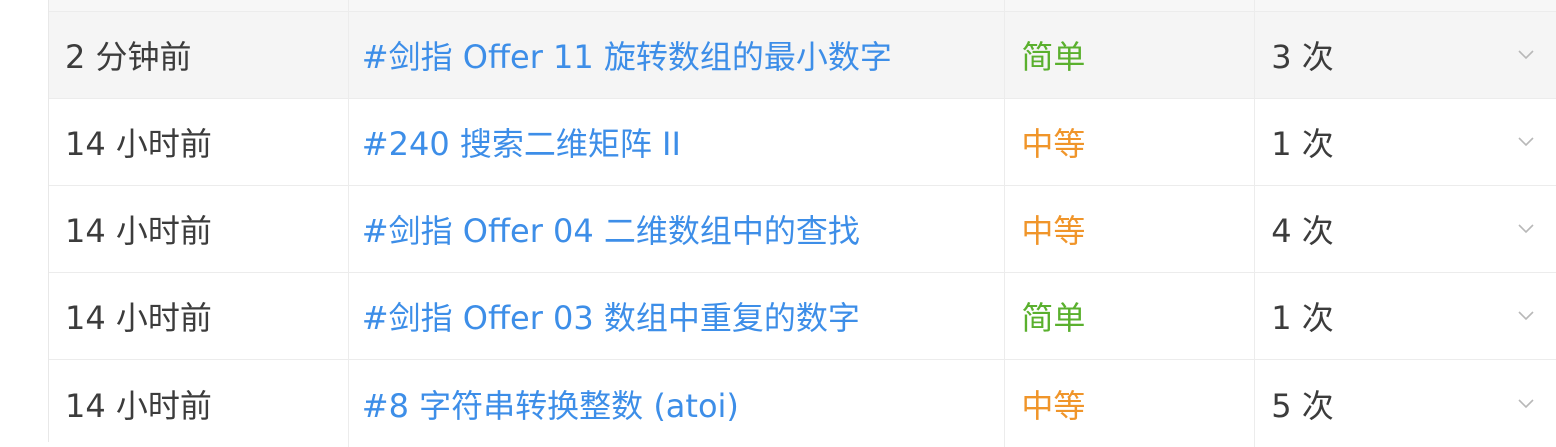  I want to click on title-cell: #剑指 Offer 04 二维数组中的查找, so click(677, 229).